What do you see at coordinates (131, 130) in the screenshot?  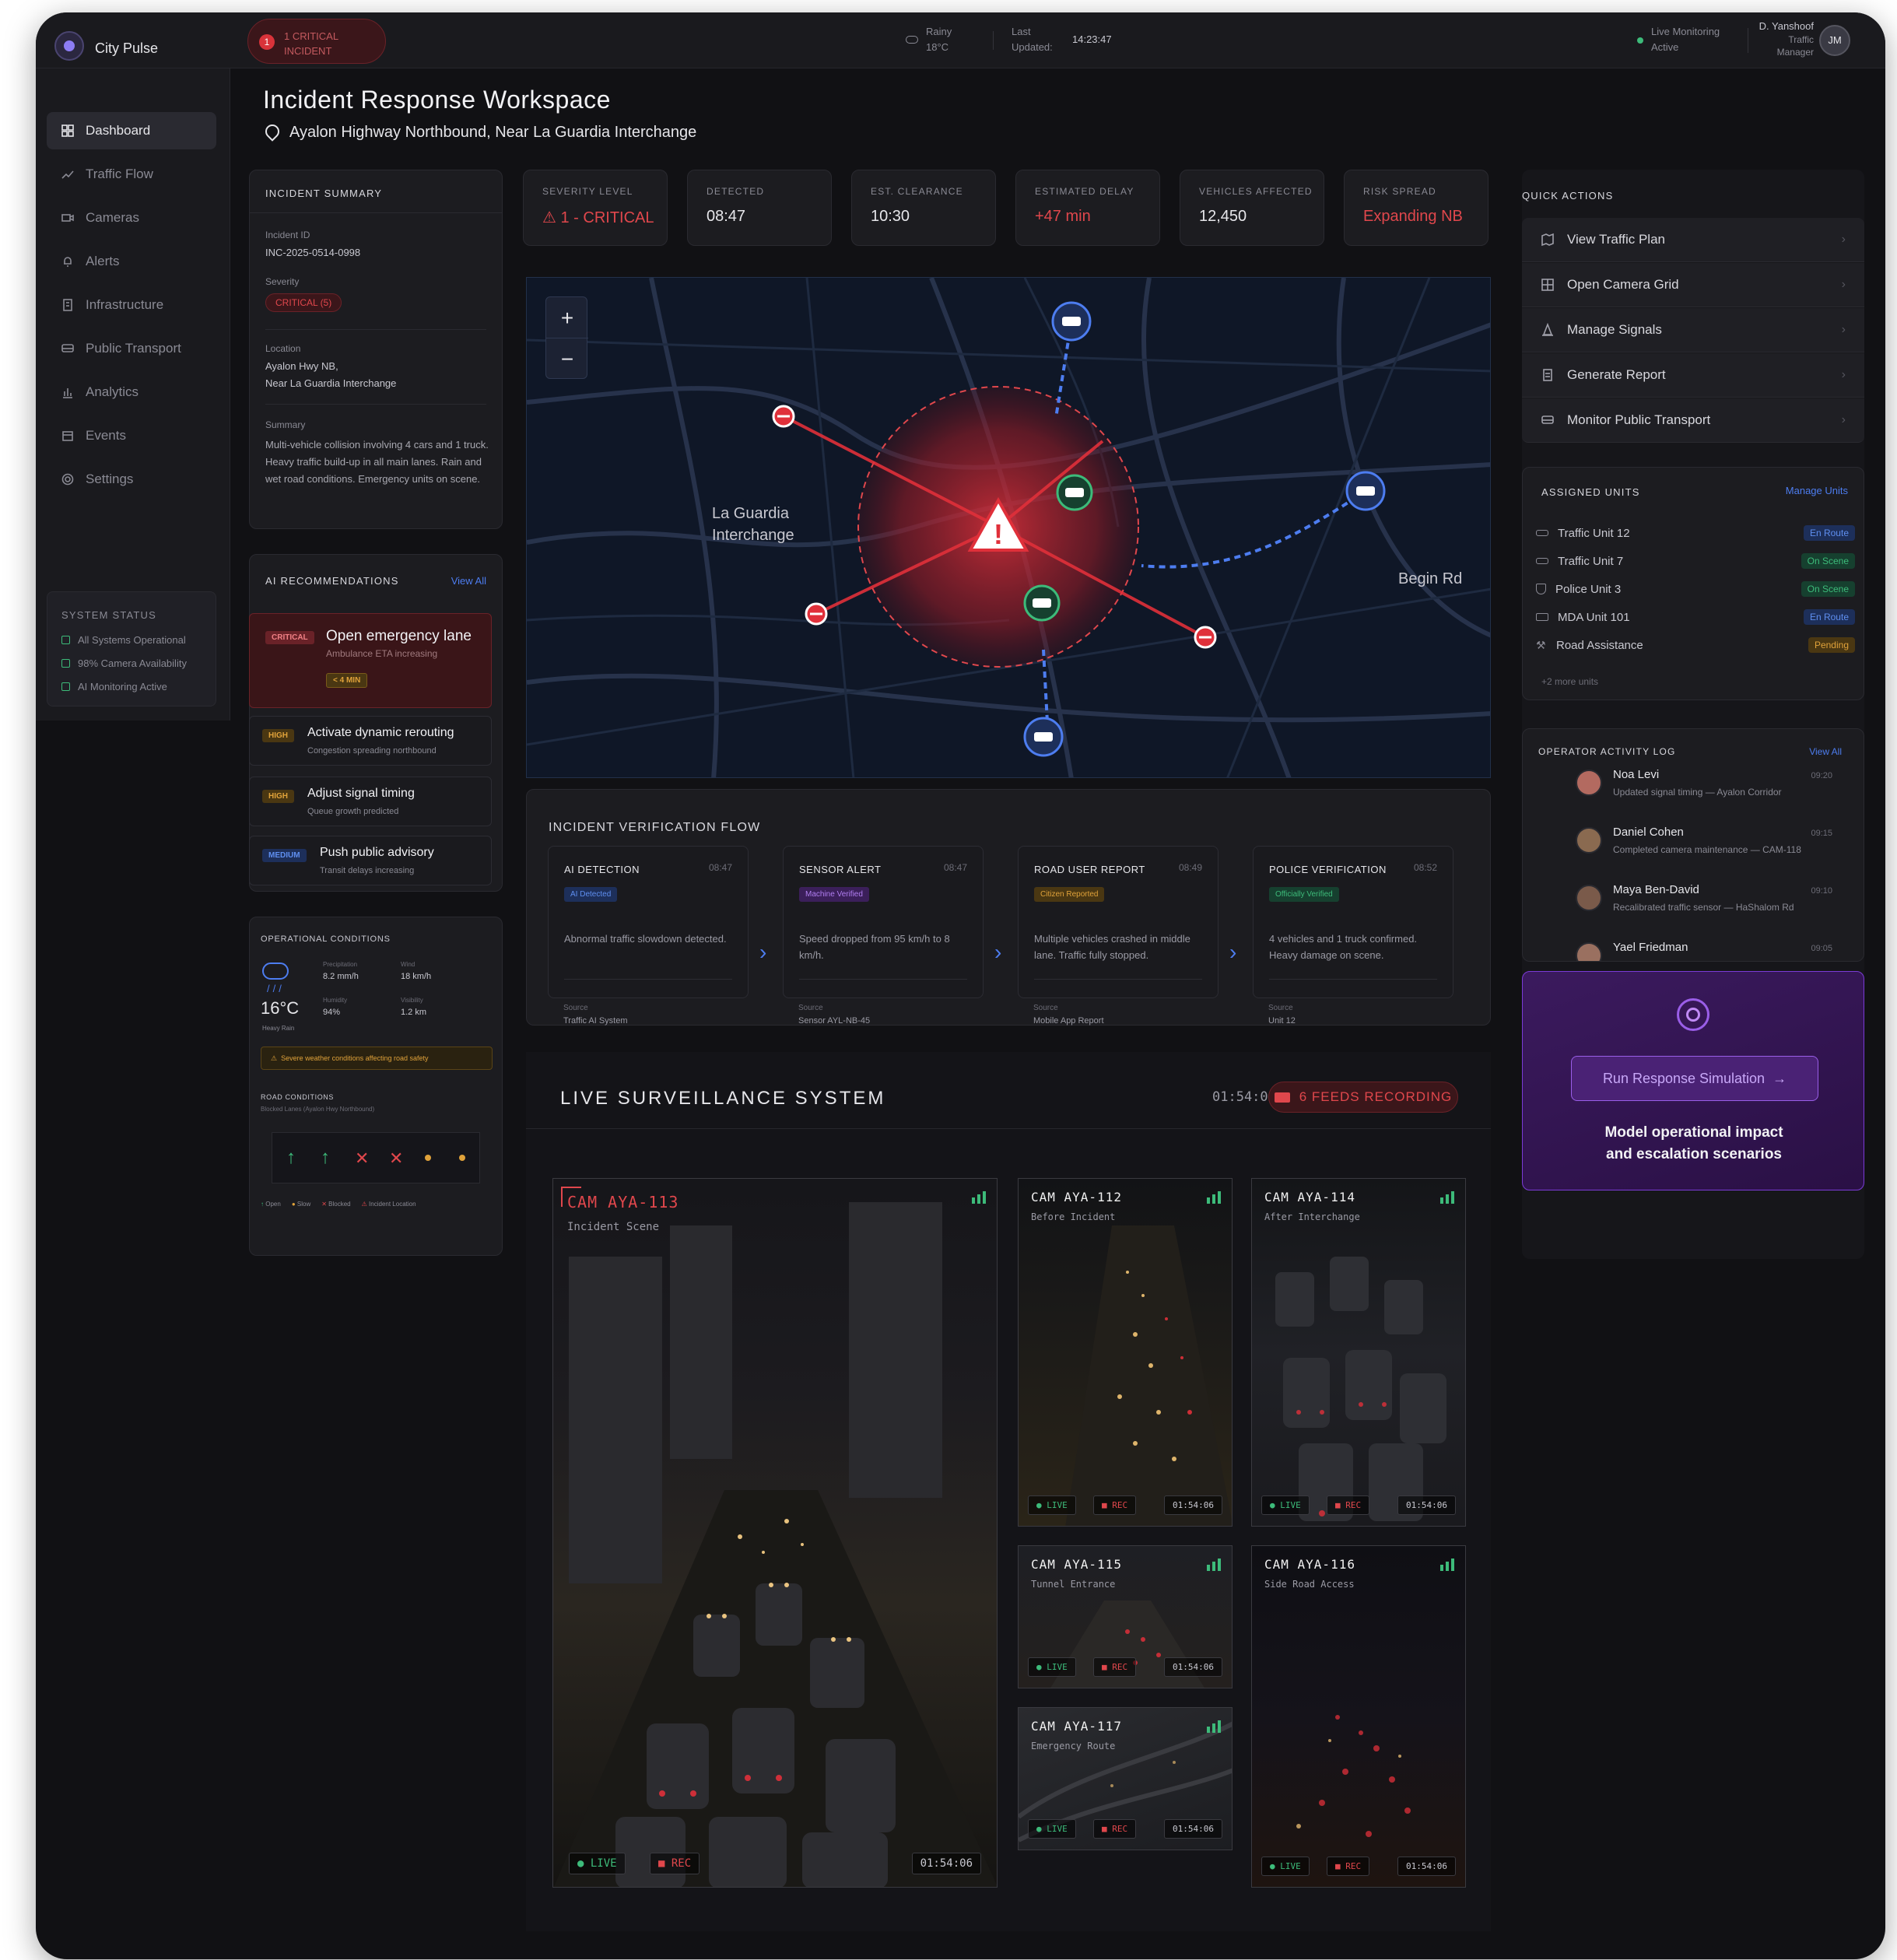 I see `sidebar-item-dashboard: Dashboard` at bounding box center [131, 130].